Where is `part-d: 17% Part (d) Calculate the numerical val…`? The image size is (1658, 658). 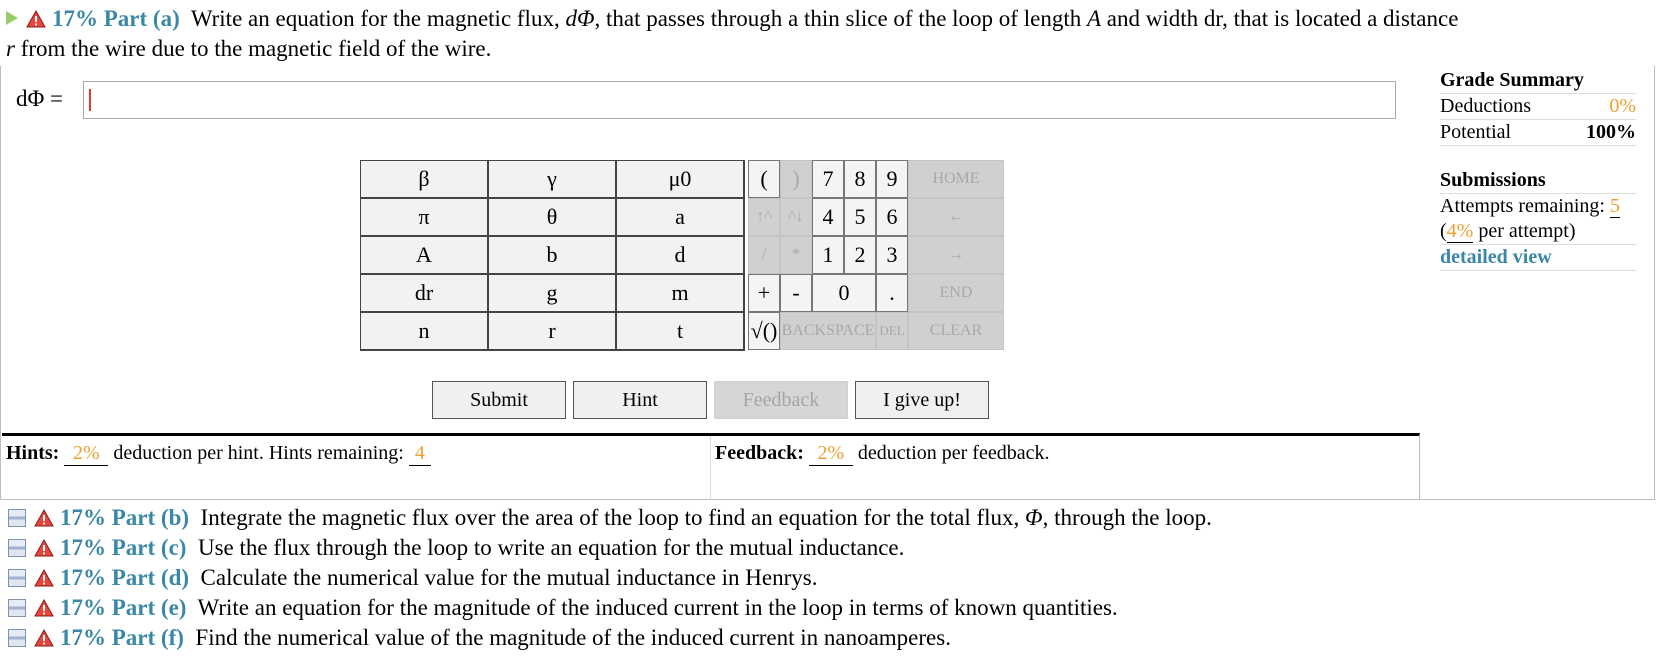 part-d: 17% Part (d) Calculate the numerical val… is located at coordinates (828, 578).